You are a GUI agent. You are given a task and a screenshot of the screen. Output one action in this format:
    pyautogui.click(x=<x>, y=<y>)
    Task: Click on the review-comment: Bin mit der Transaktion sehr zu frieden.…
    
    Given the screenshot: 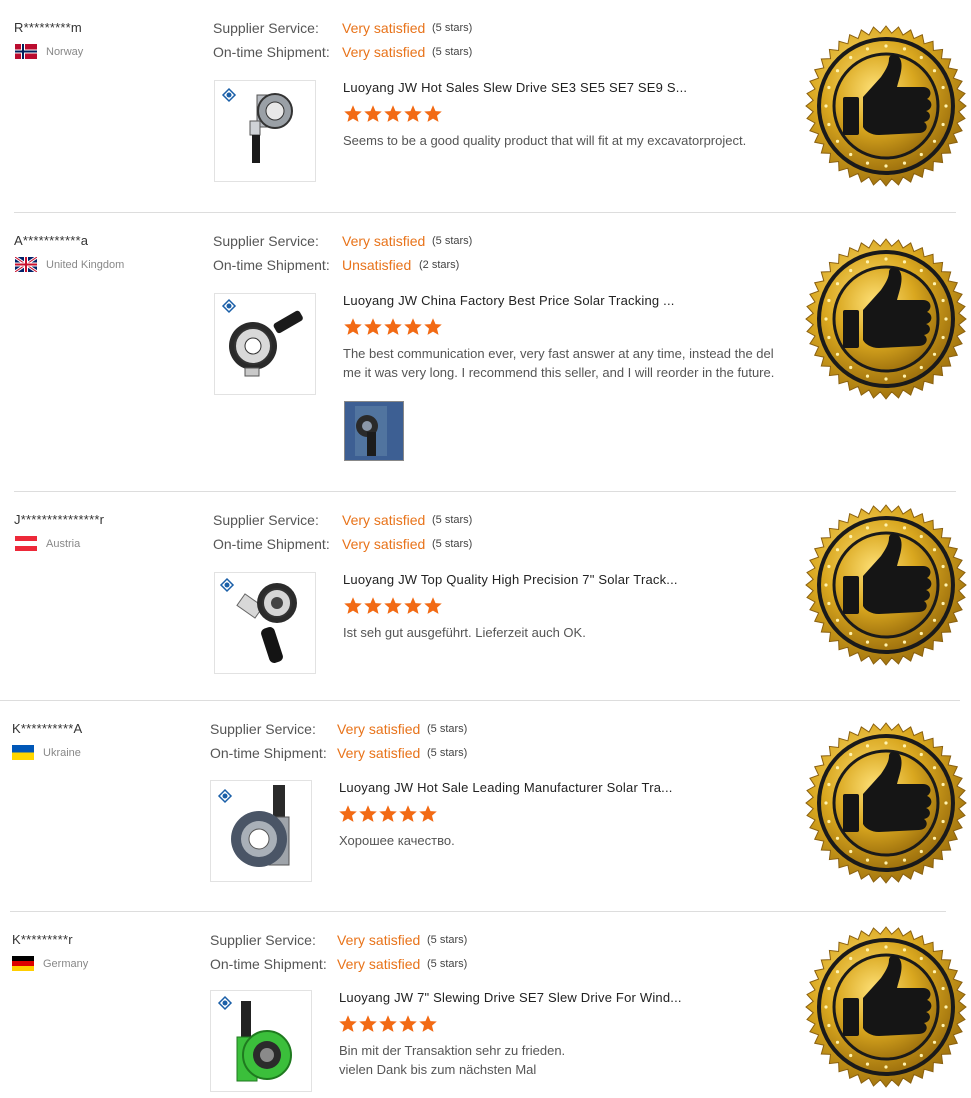 What is the action you would take?
    pyautogui.click(x=452, y=1060)
    